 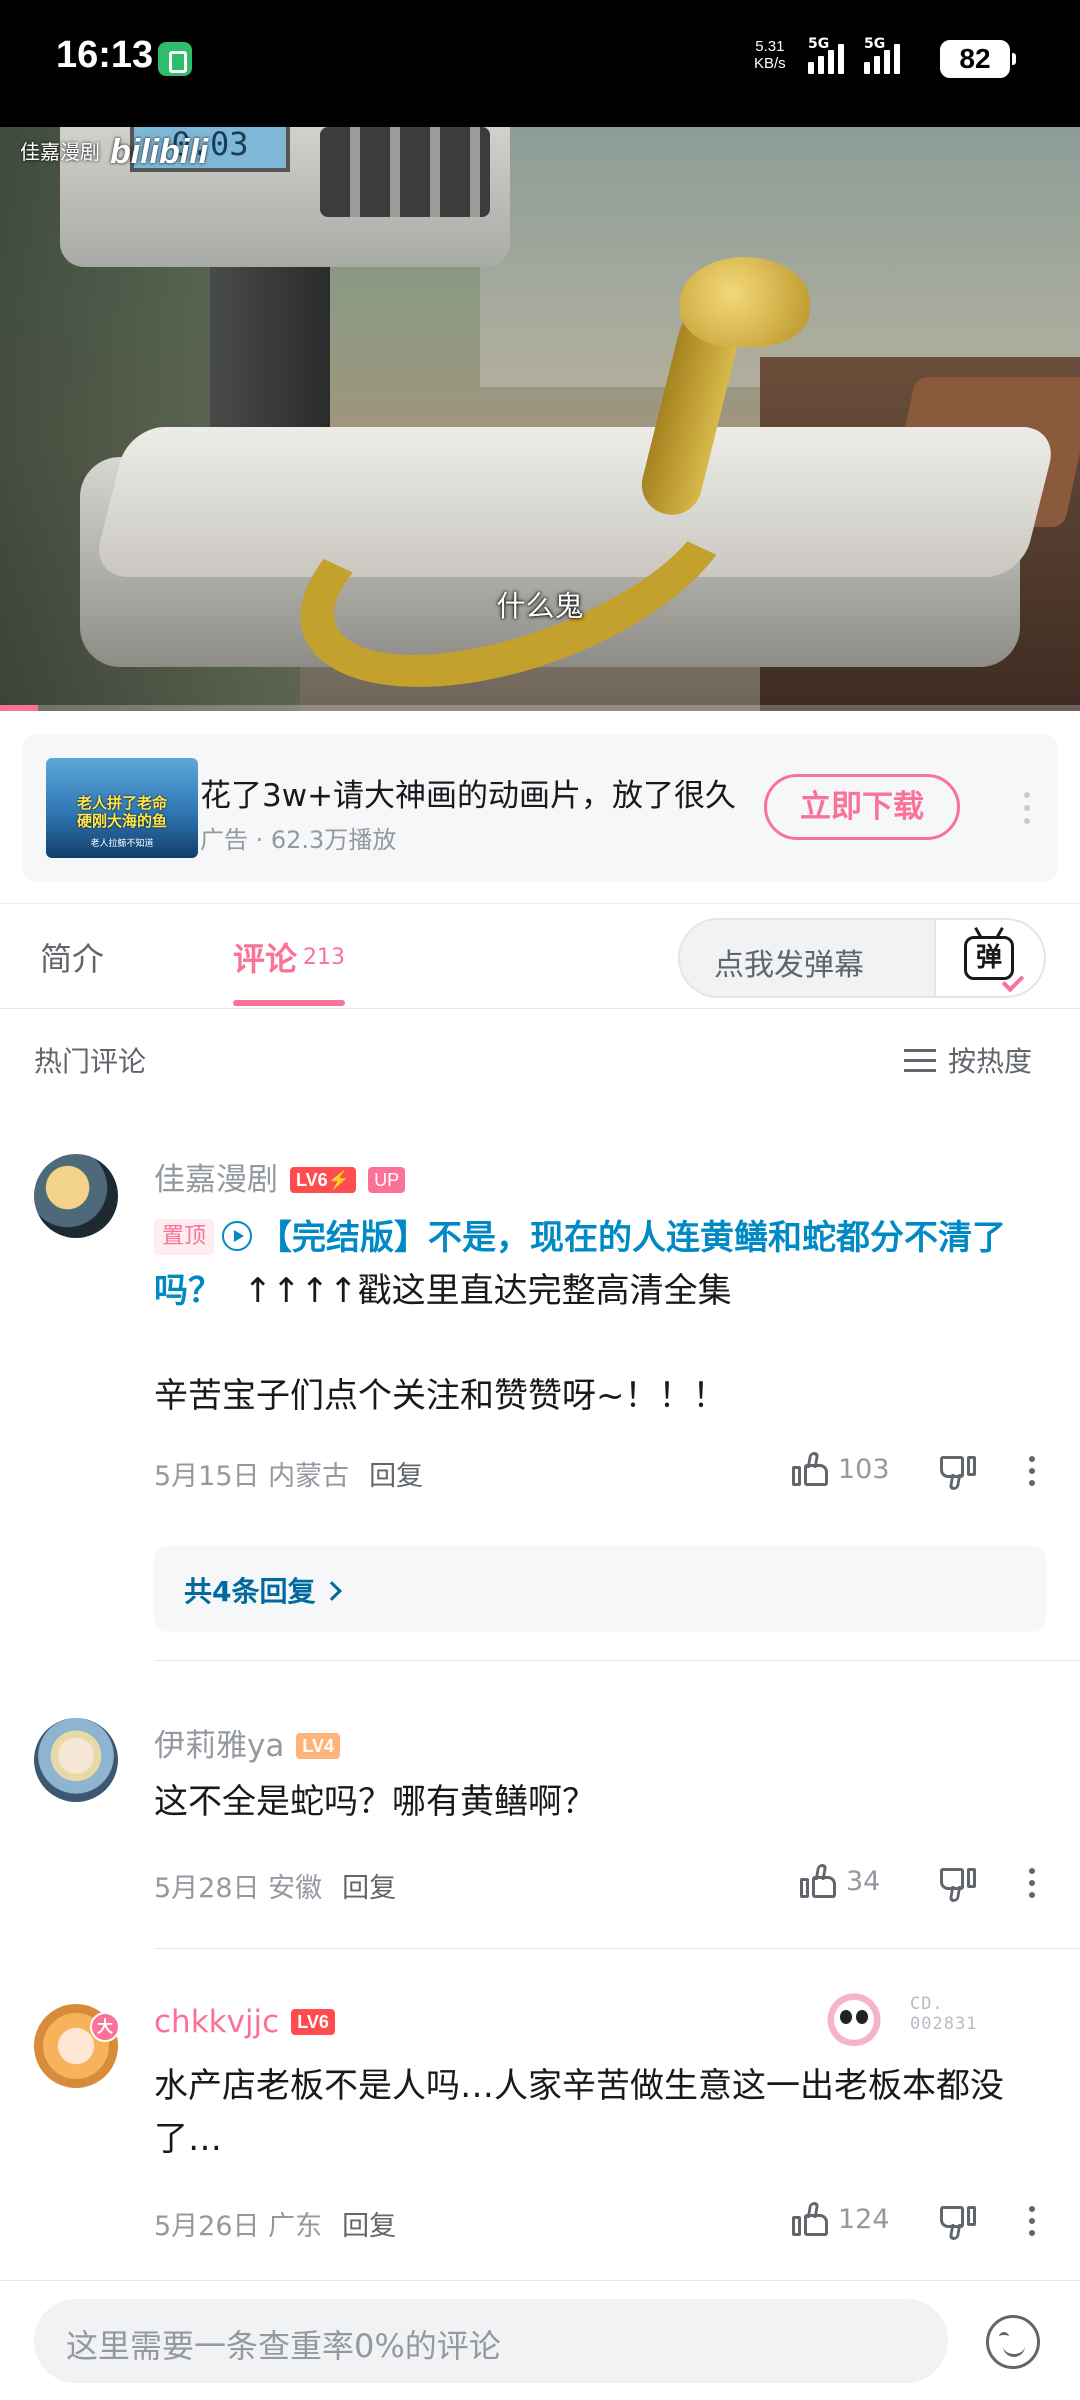 I want to click on comment-input: 这里需要一条查重率0%的评论, so click(x=491, y=2341).